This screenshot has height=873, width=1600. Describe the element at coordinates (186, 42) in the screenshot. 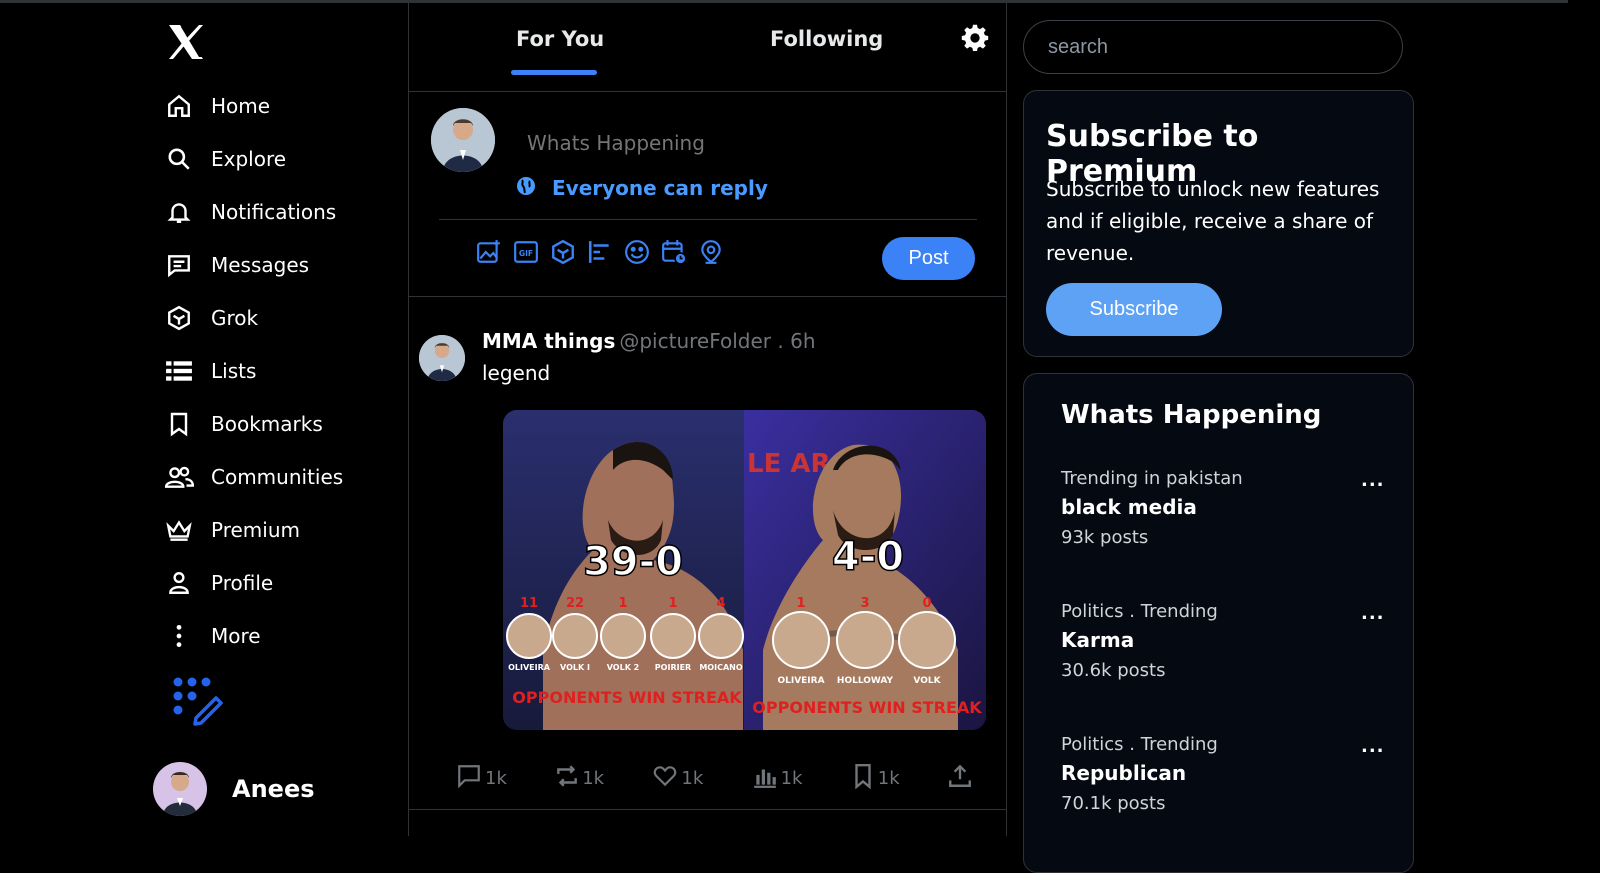

I see `x-logo-icon` at that location.